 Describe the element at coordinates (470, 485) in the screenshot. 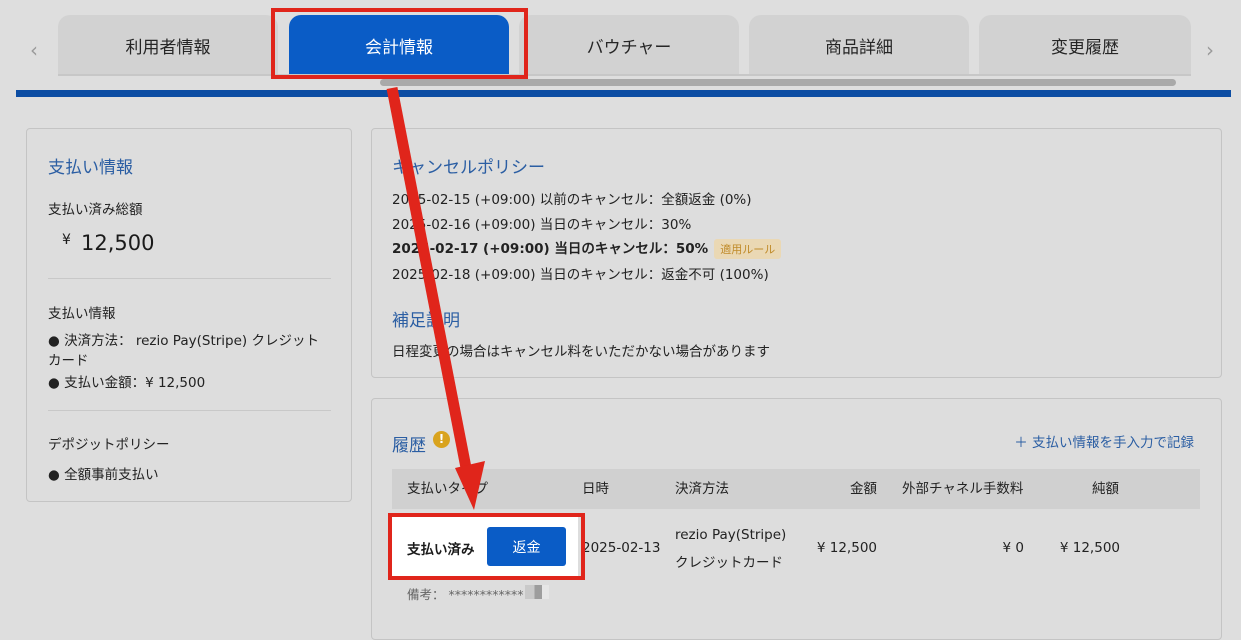

I see `arrow-head-icon` at that location.